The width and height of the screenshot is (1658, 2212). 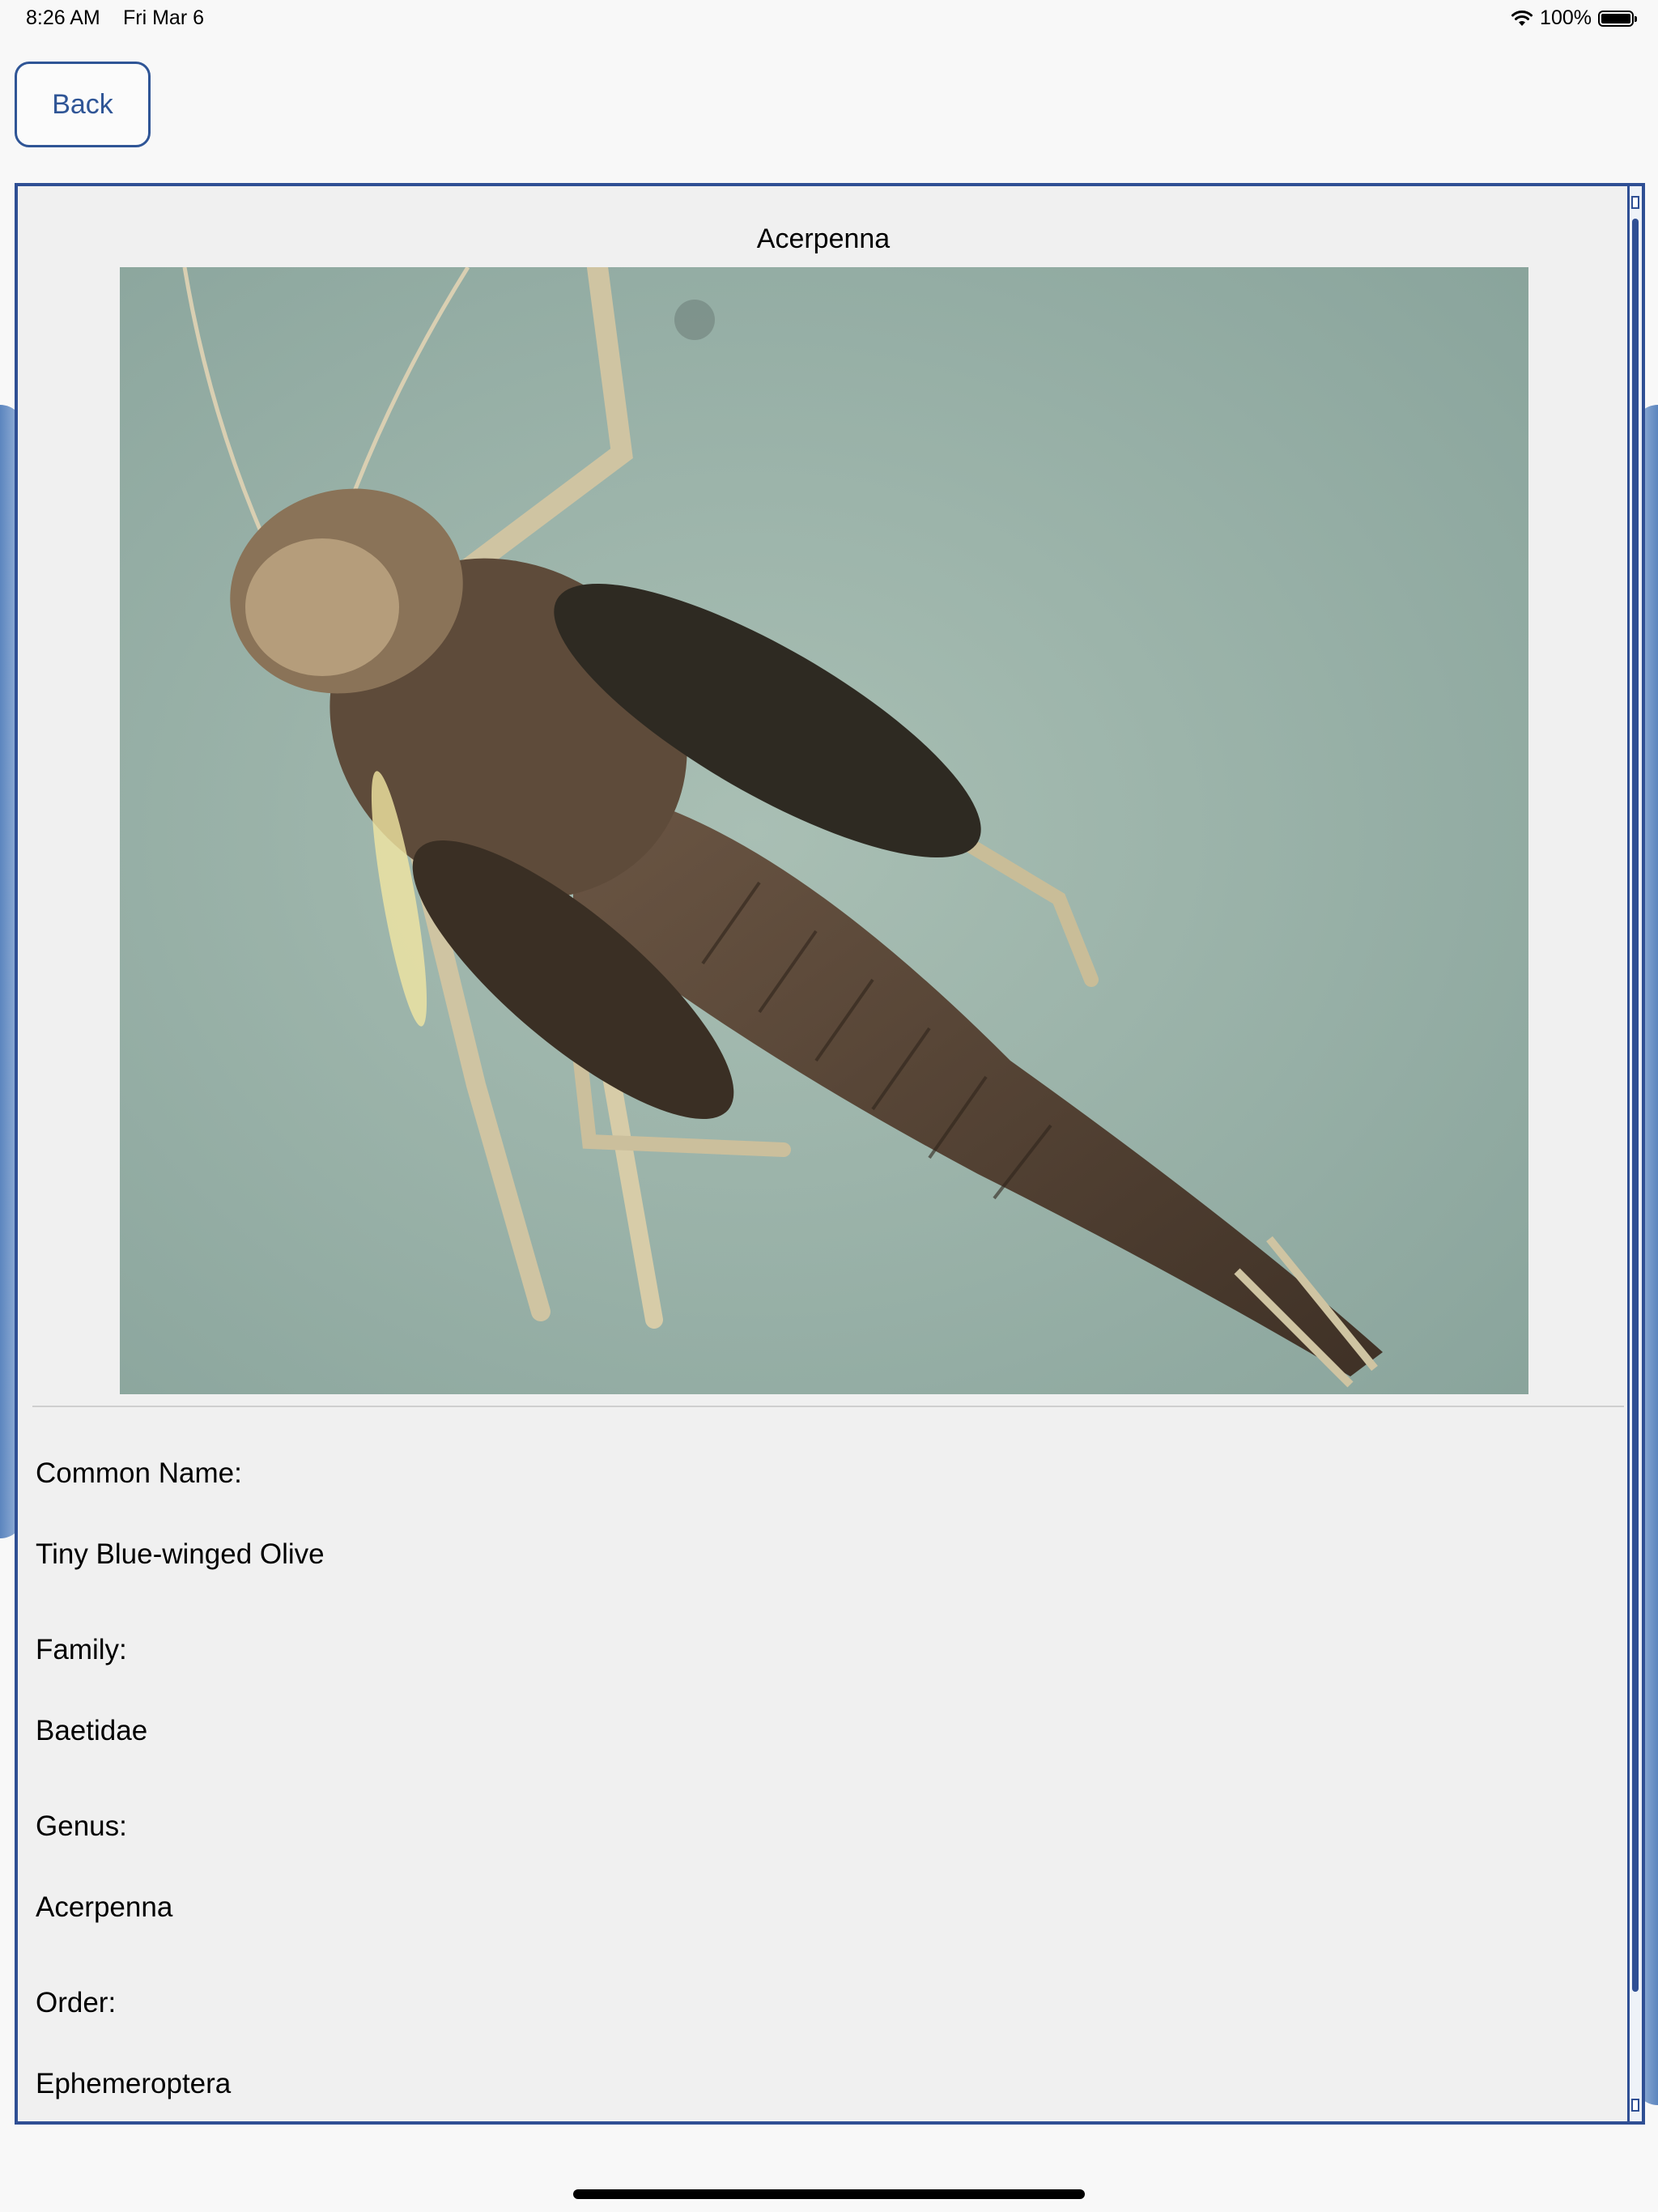 What do you see at coordinates (1635, 203) in the screenshot?
I see `scroll-up-arrow` at bounding box center [1635, 203].